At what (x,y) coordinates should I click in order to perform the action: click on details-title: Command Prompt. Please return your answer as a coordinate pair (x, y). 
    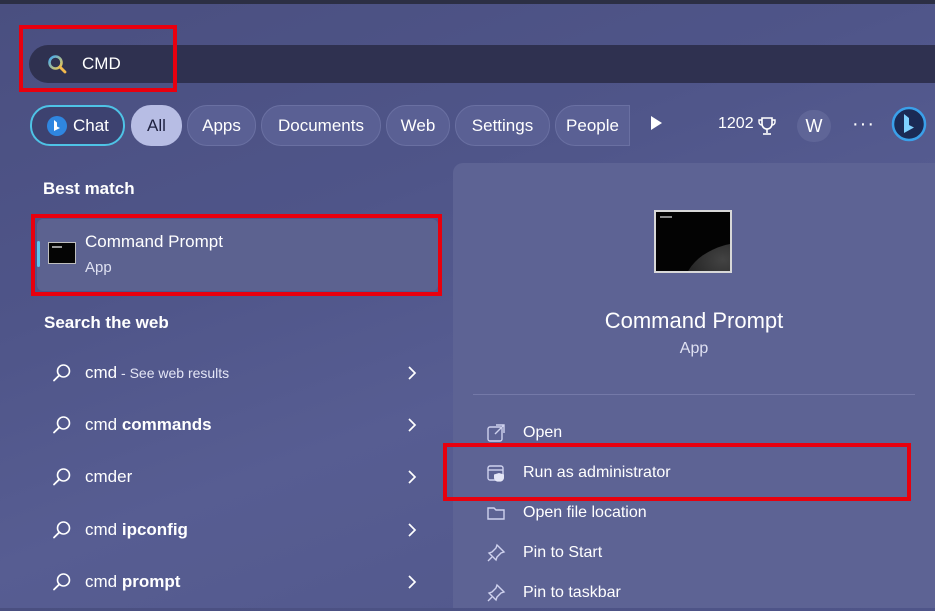
    Looking at the image, I should click on (694, 320).